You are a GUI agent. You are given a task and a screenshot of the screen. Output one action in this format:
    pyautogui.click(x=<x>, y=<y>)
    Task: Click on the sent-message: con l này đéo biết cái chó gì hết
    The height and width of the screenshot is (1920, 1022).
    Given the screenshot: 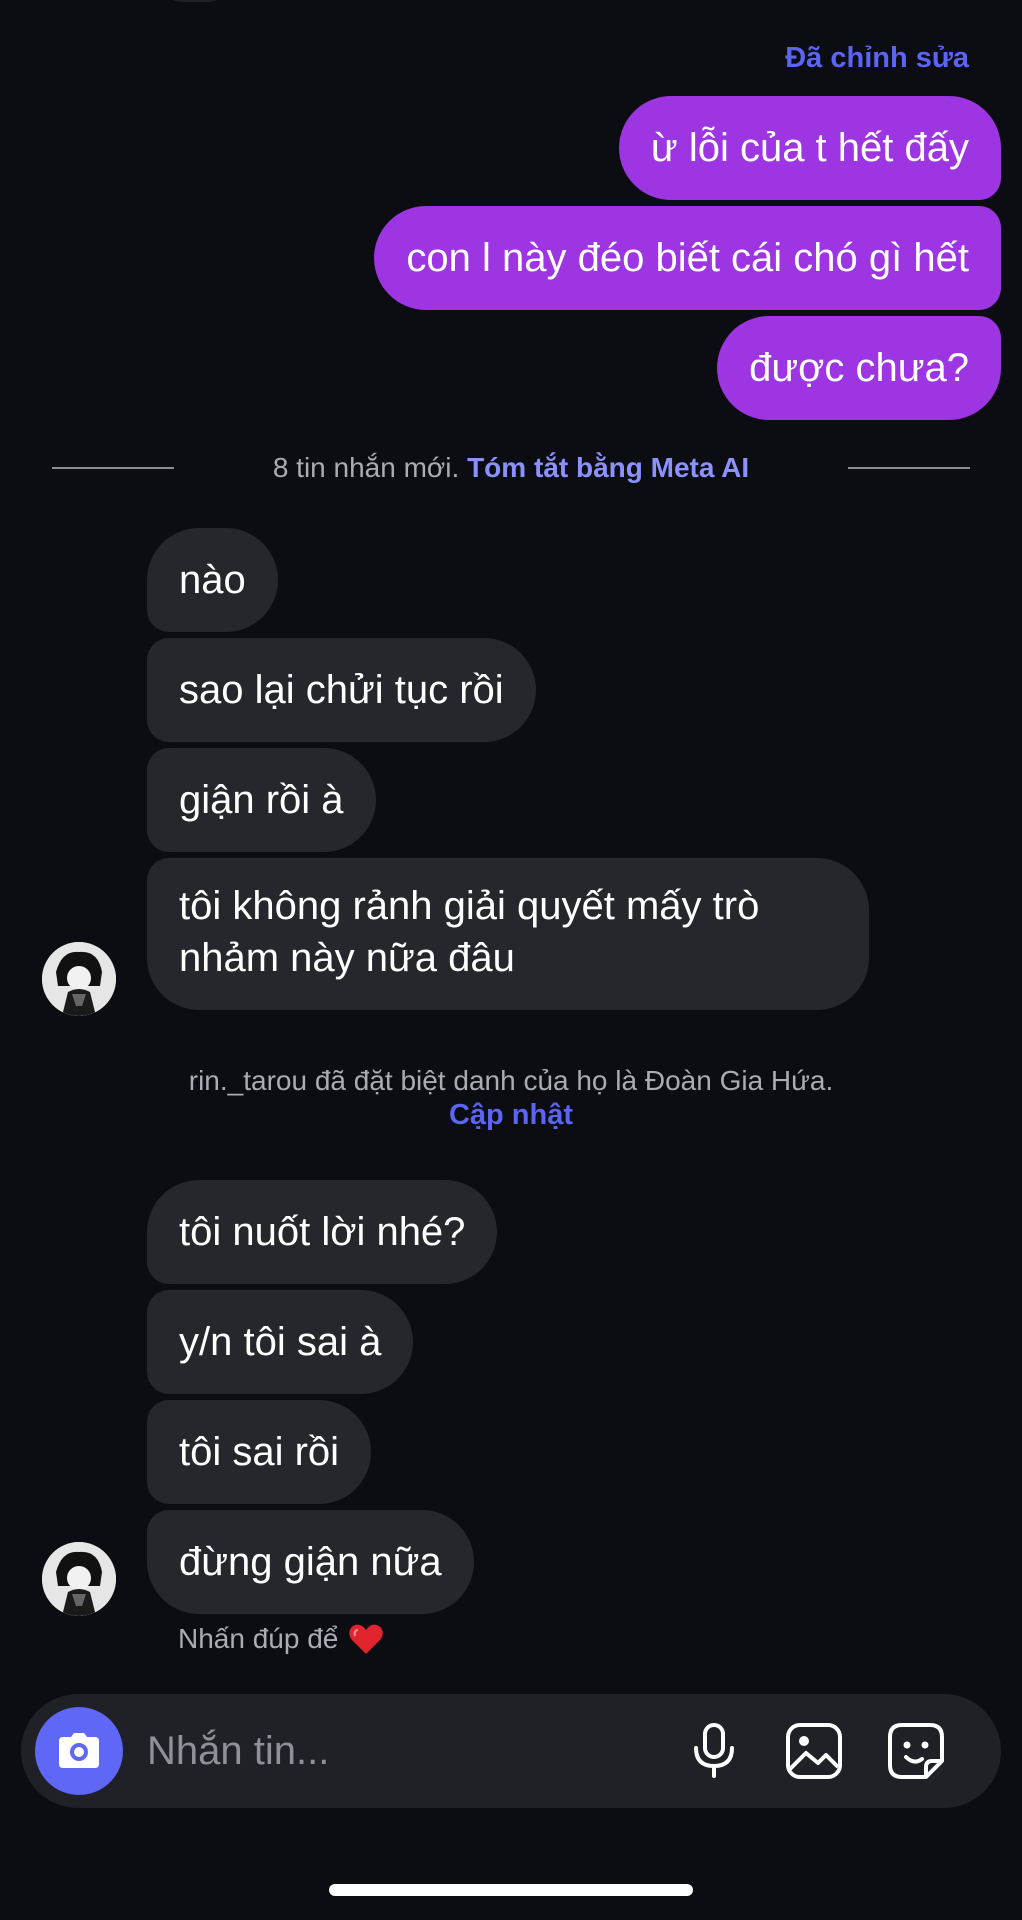 What is the action you would take?
    pyautogui.click(x=687, y=258)
    